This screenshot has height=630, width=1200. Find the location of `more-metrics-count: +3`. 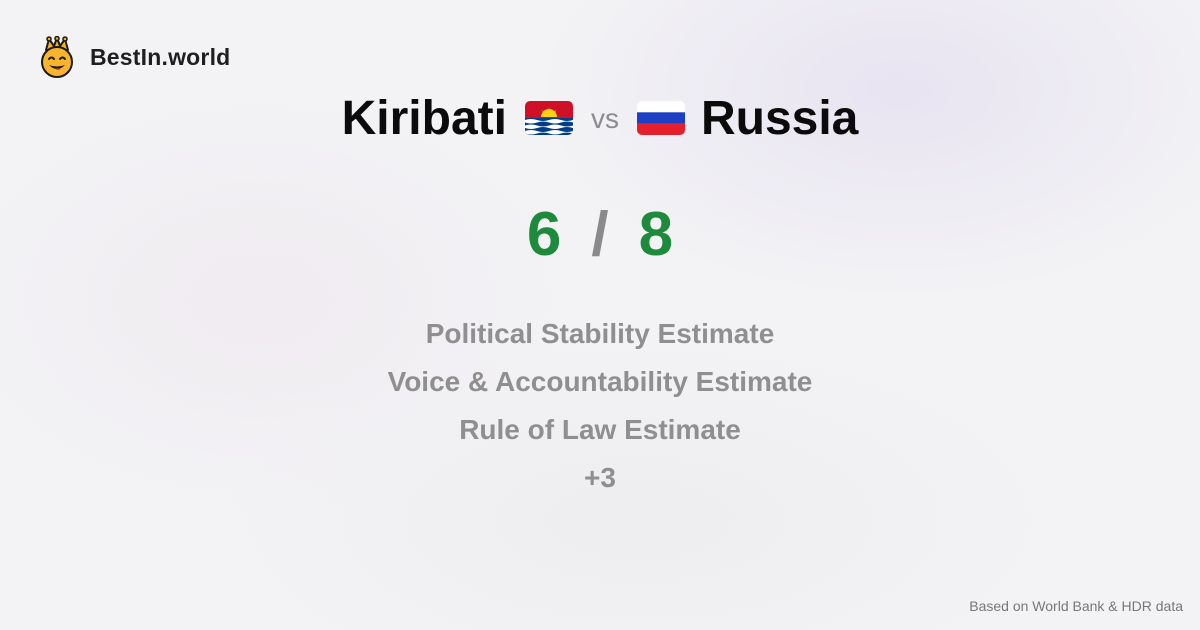

more-metrics-count: +3 is located at coordinates (600, 477).